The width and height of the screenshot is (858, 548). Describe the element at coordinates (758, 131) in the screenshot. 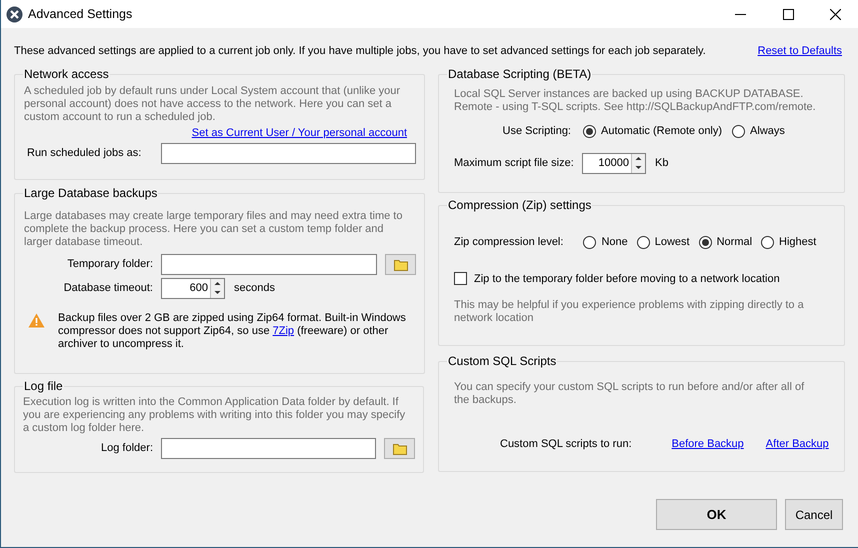

I see `radio-option: Always` at that location.